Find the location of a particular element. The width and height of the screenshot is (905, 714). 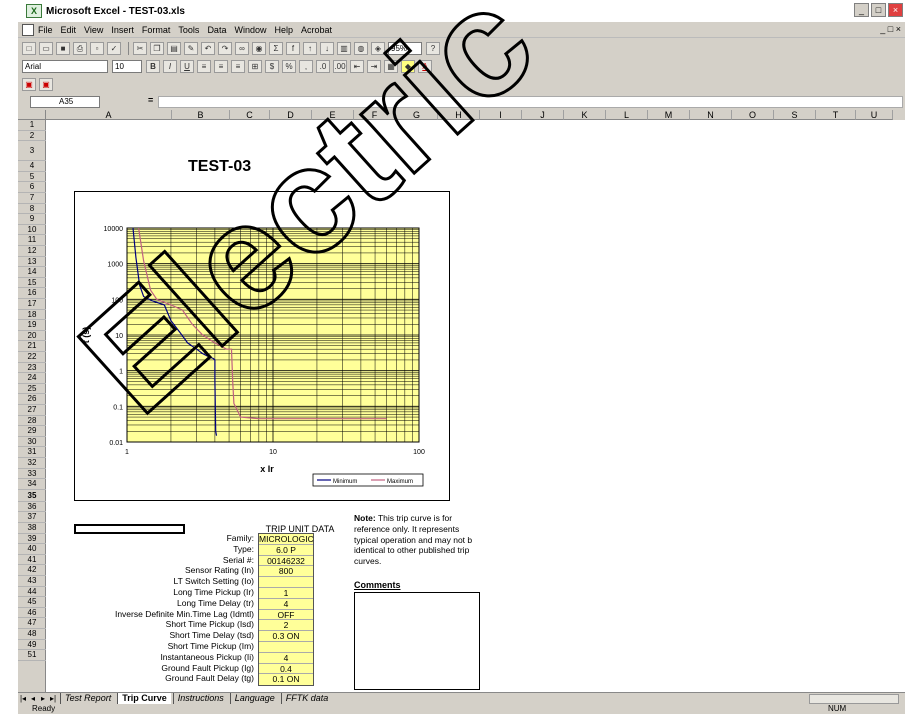

menu-file: File is located at coordinates (45, 30).